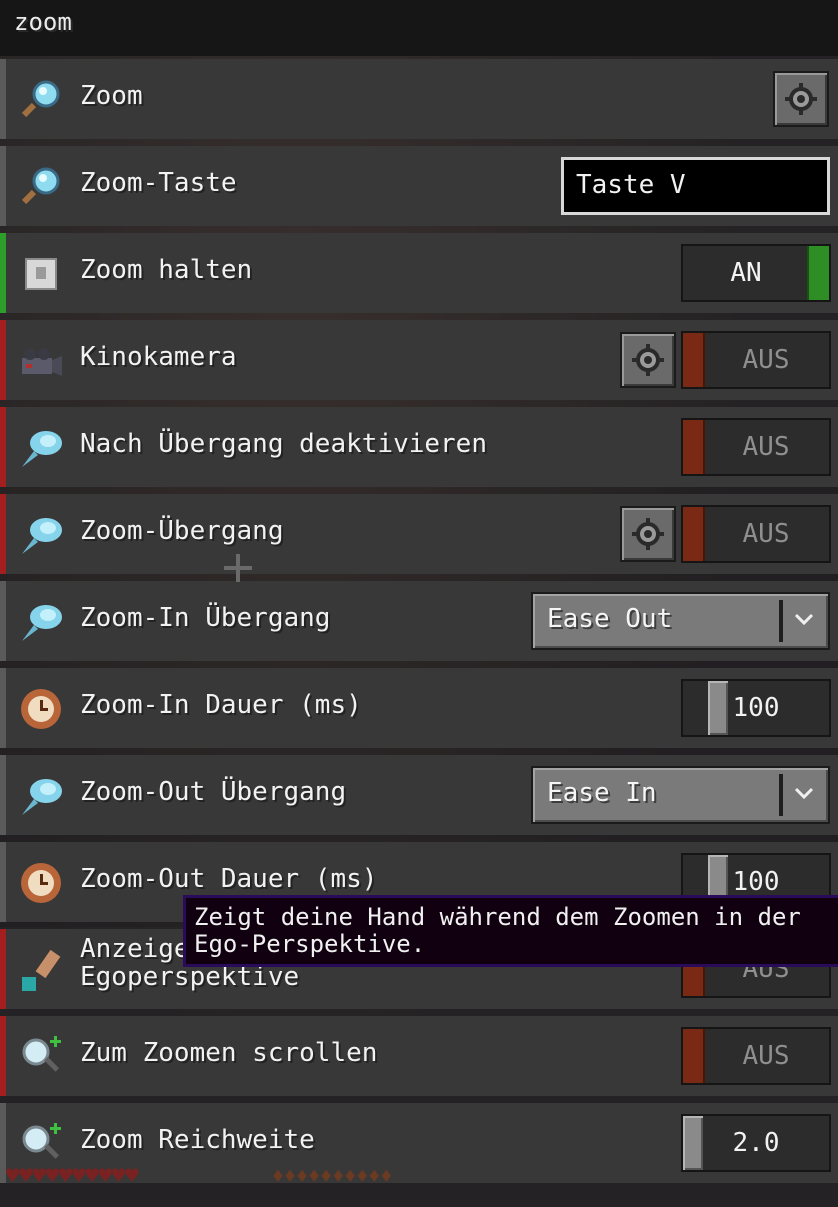 The width and height of the screenshot is (838, 1207). Describe the element at coordinates (419, 1056) in the screenshot. I see `option-row-scroll-to-zoom: Zum Zoomen scrollen AUS` at that location.